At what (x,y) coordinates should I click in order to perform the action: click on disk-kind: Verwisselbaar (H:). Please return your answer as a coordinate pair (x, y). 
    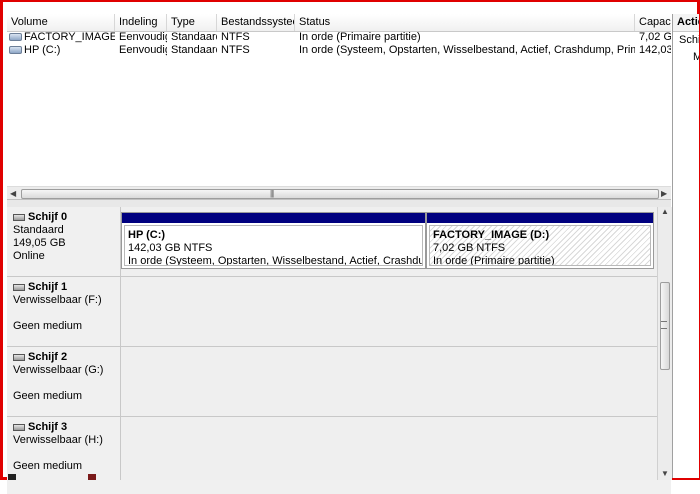
    Looking at the image, I should click on (58, 440).